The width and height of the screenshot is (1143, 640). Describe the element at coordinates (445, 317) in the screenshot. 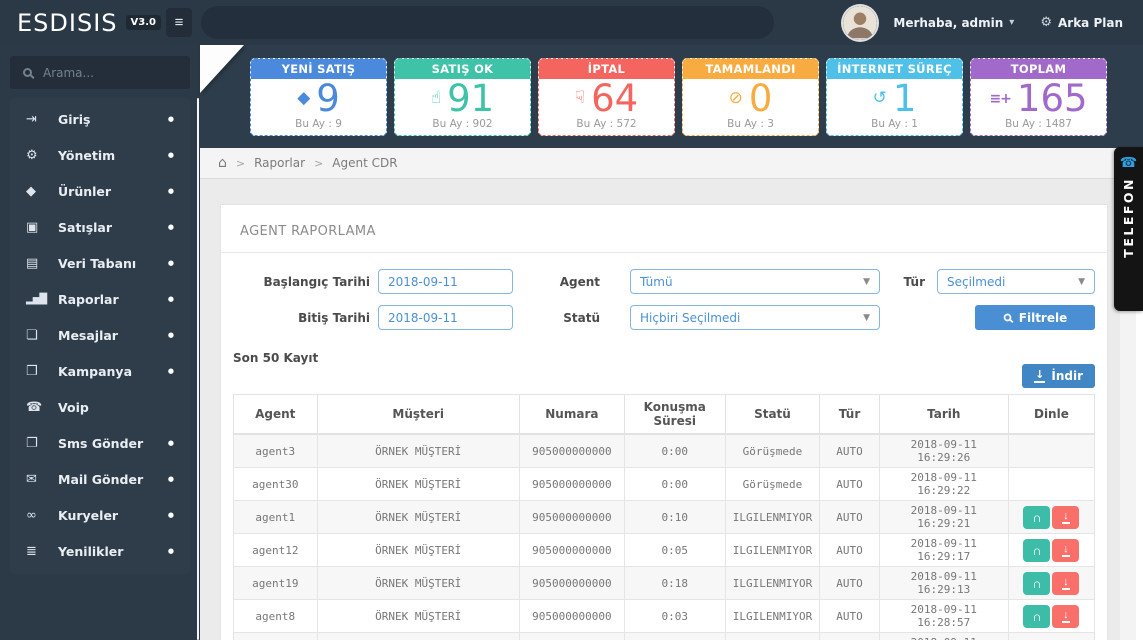

I see `end-date-input: 2018-09-11` at that location.